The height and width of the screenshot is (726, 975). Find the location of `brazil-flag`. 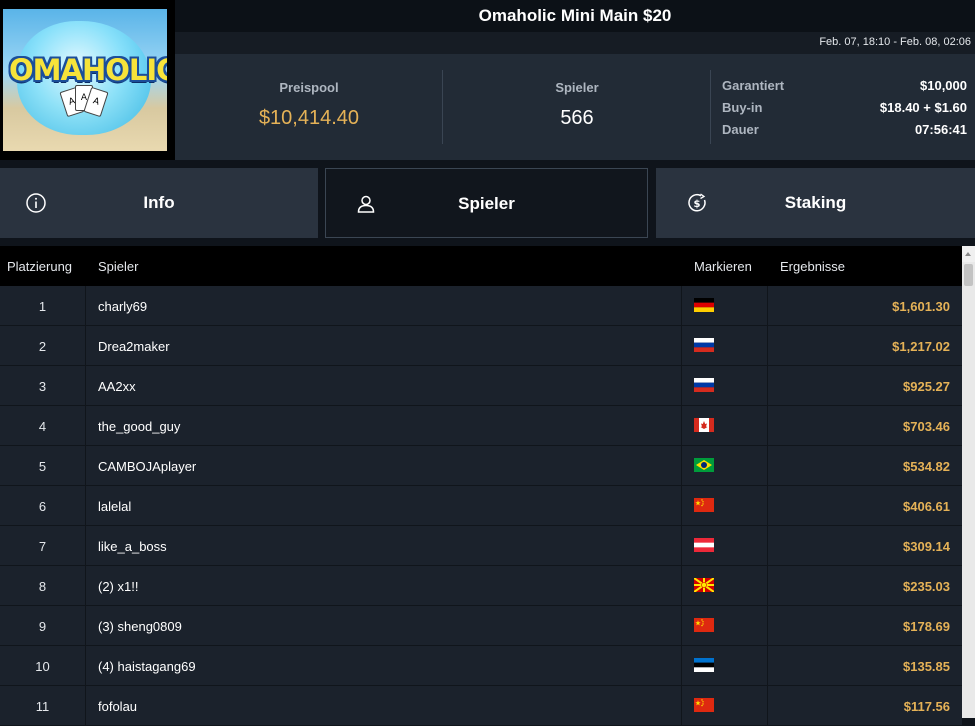

brazil-flag is located at coordinates (704, 465).